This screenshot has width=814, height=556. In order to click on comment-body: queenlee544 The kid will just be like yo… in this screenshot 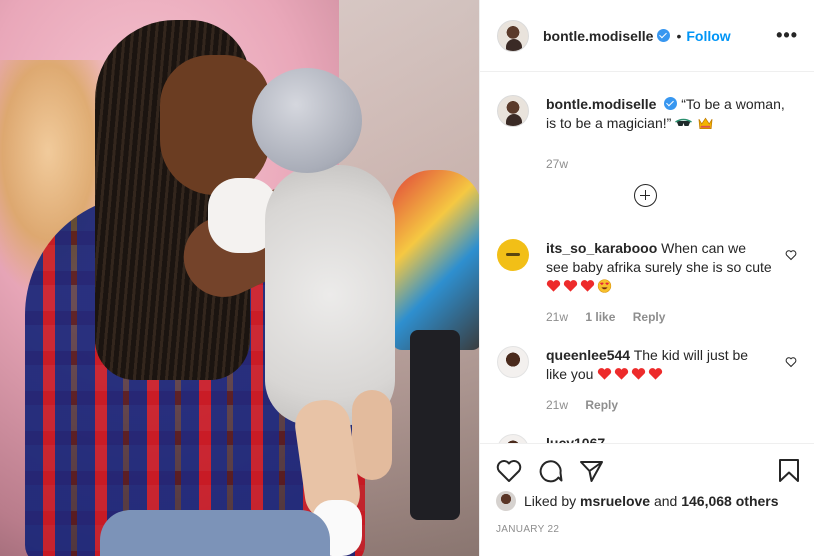, I will do `click(659, 380)`.